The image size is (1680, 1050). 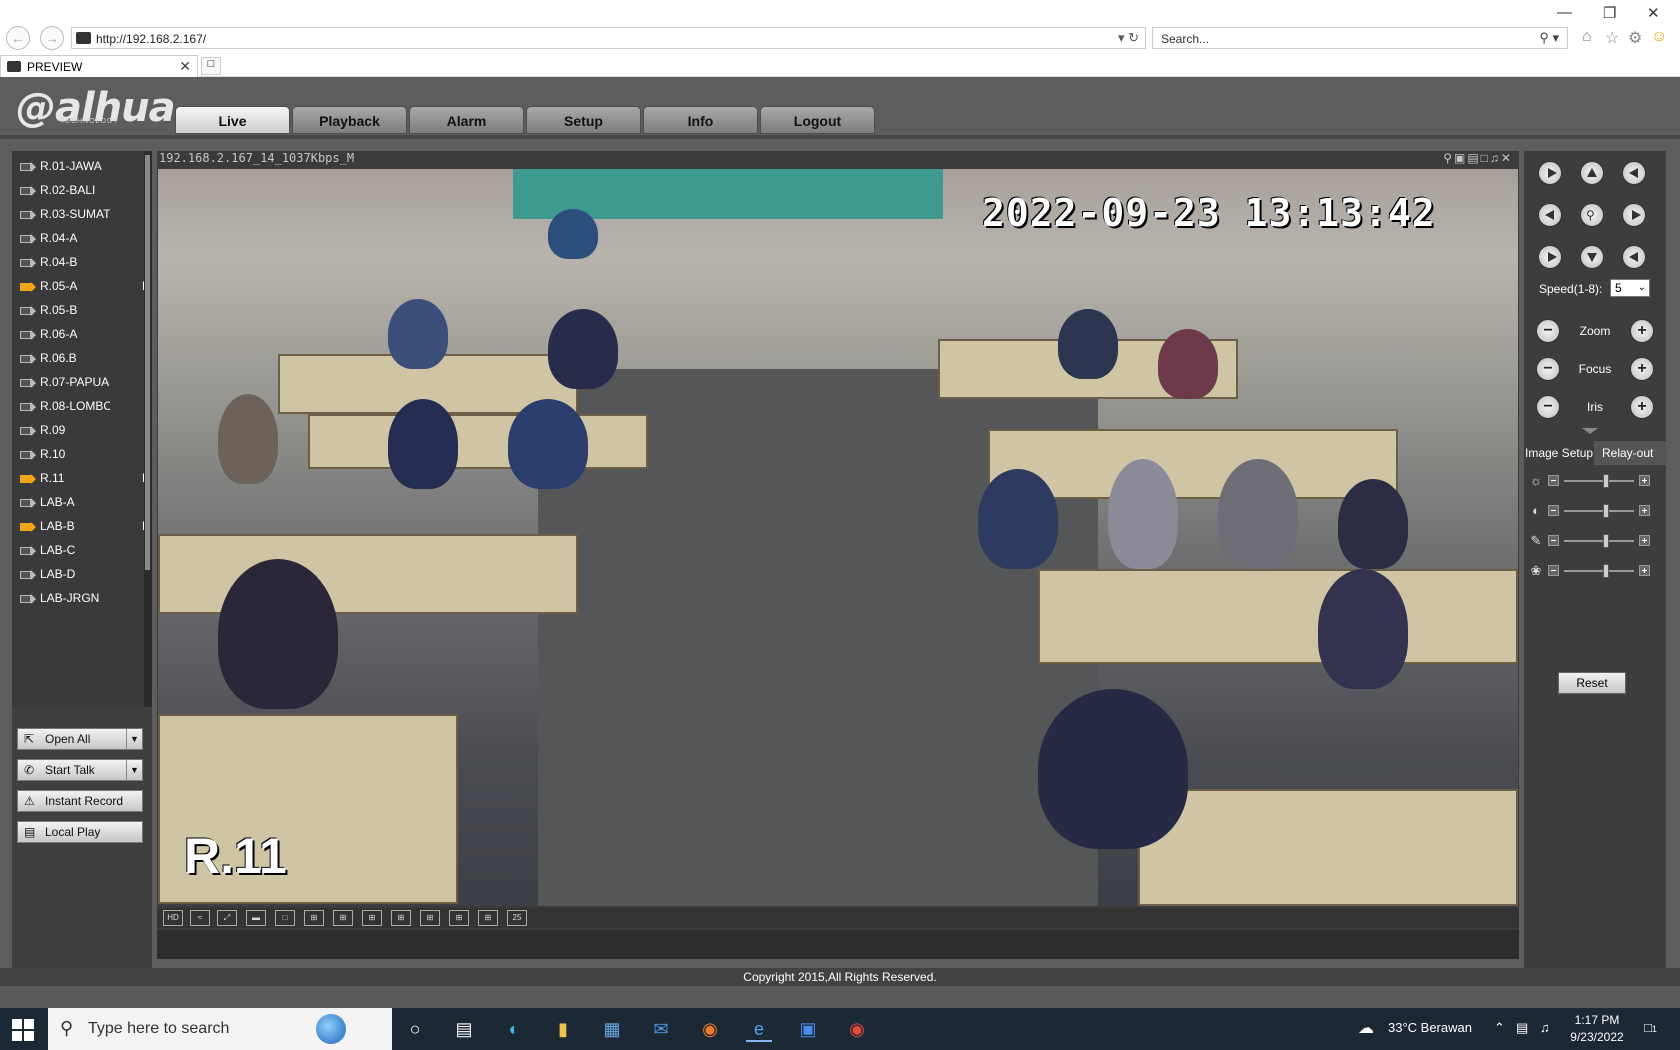 I want to click on layout-16-icon: ⊞, so click(x=459, y=918).